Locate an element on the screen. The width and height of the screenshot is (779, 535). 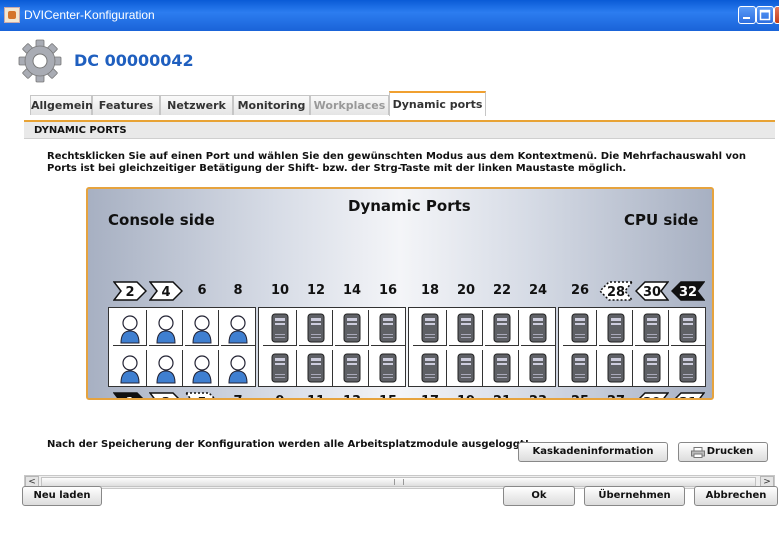
port-9-label: 9 is located at coordinates (280, 395).